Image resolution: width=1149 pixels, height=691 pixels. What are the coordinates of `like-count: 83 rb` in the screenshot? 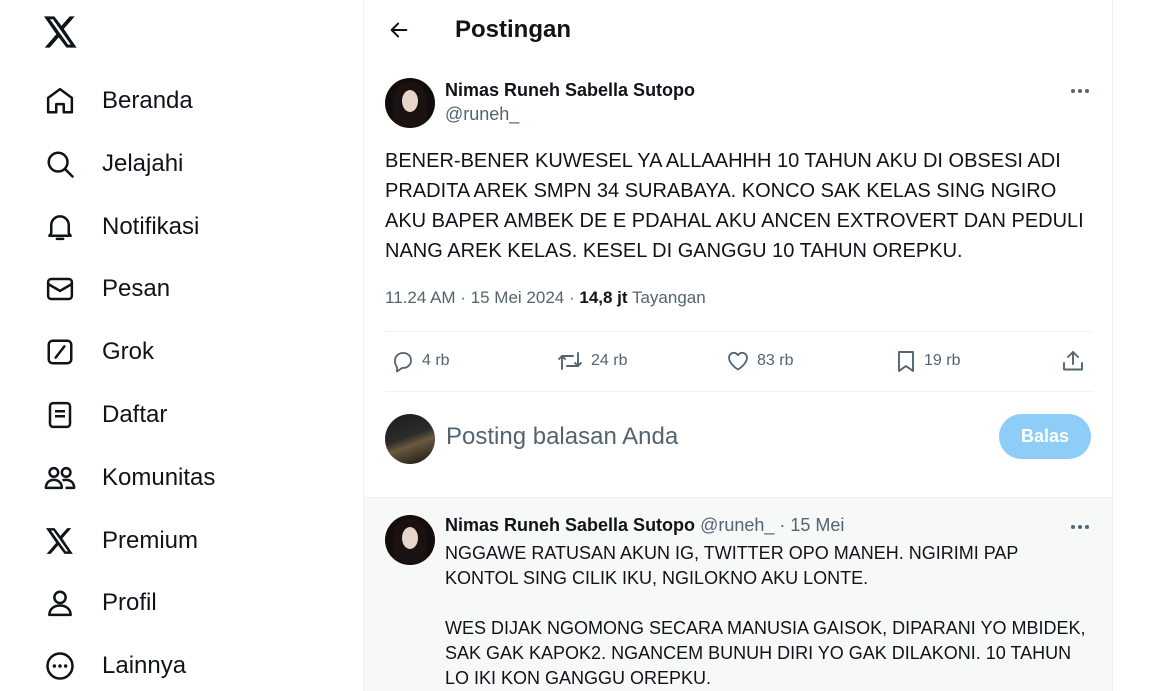 It's located at (775, 360).